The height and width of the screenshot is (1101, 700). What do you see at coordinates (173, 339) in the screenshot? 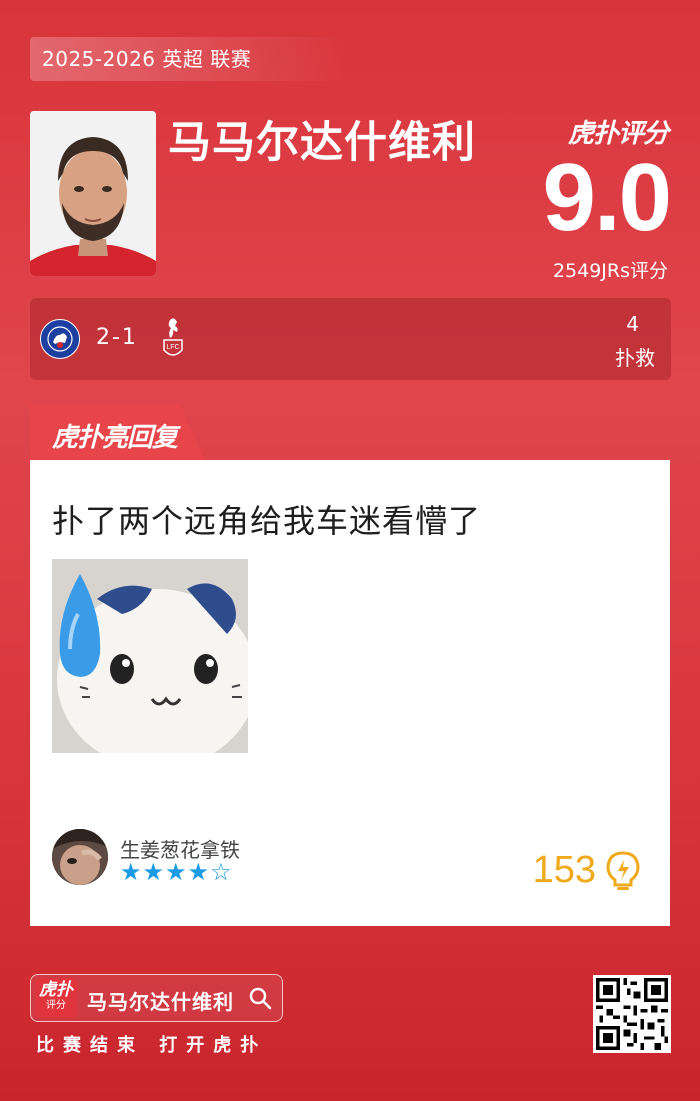
I see `liverpool-crest-icon: LFC` at bounding box center [173, 339].